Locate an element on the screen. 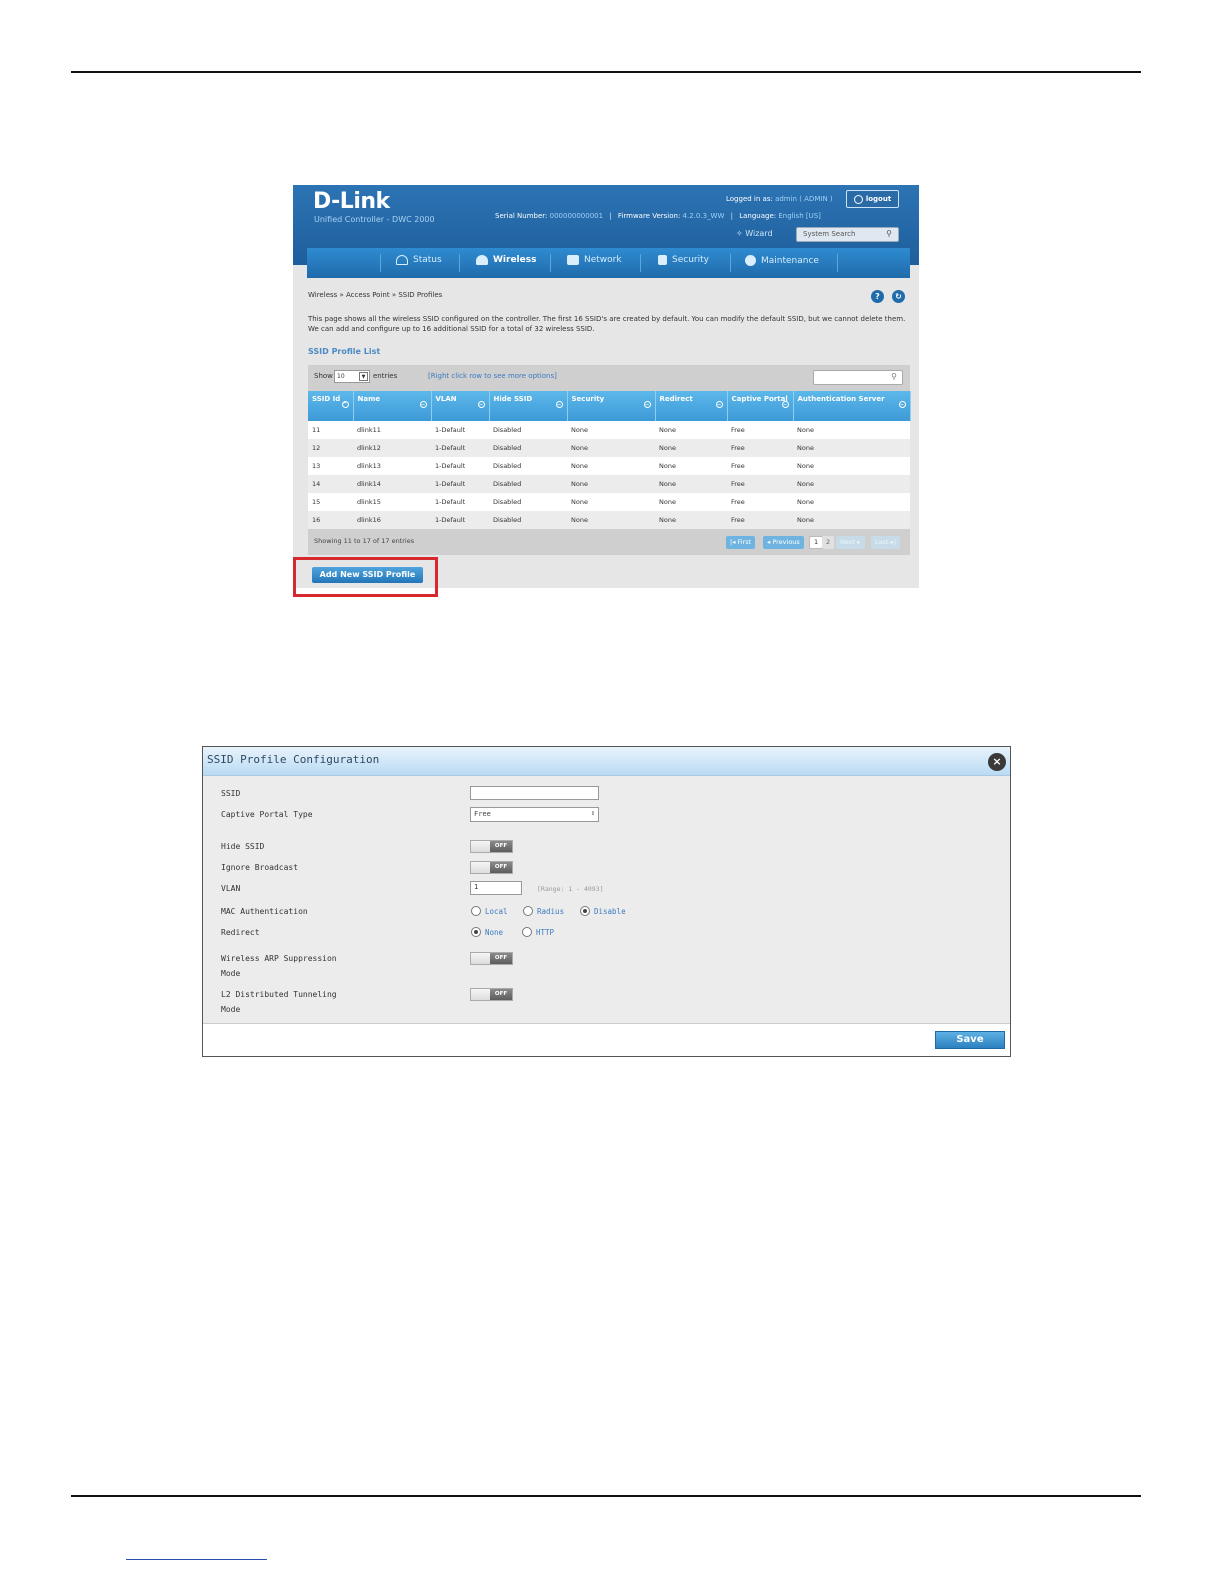 The image size is (1224, 1584). radio-label: HTTP is located at coordinates (545, 932).